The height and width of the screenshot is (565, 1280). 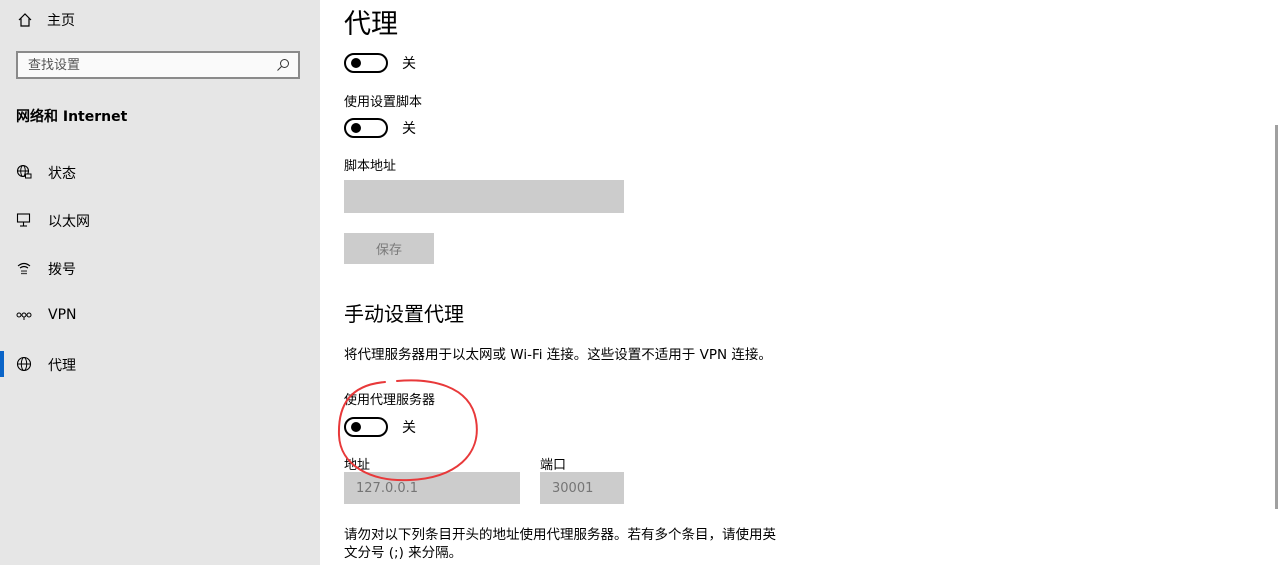 I want to click on home-nav-item: 主页, so click(x=46, y=20).